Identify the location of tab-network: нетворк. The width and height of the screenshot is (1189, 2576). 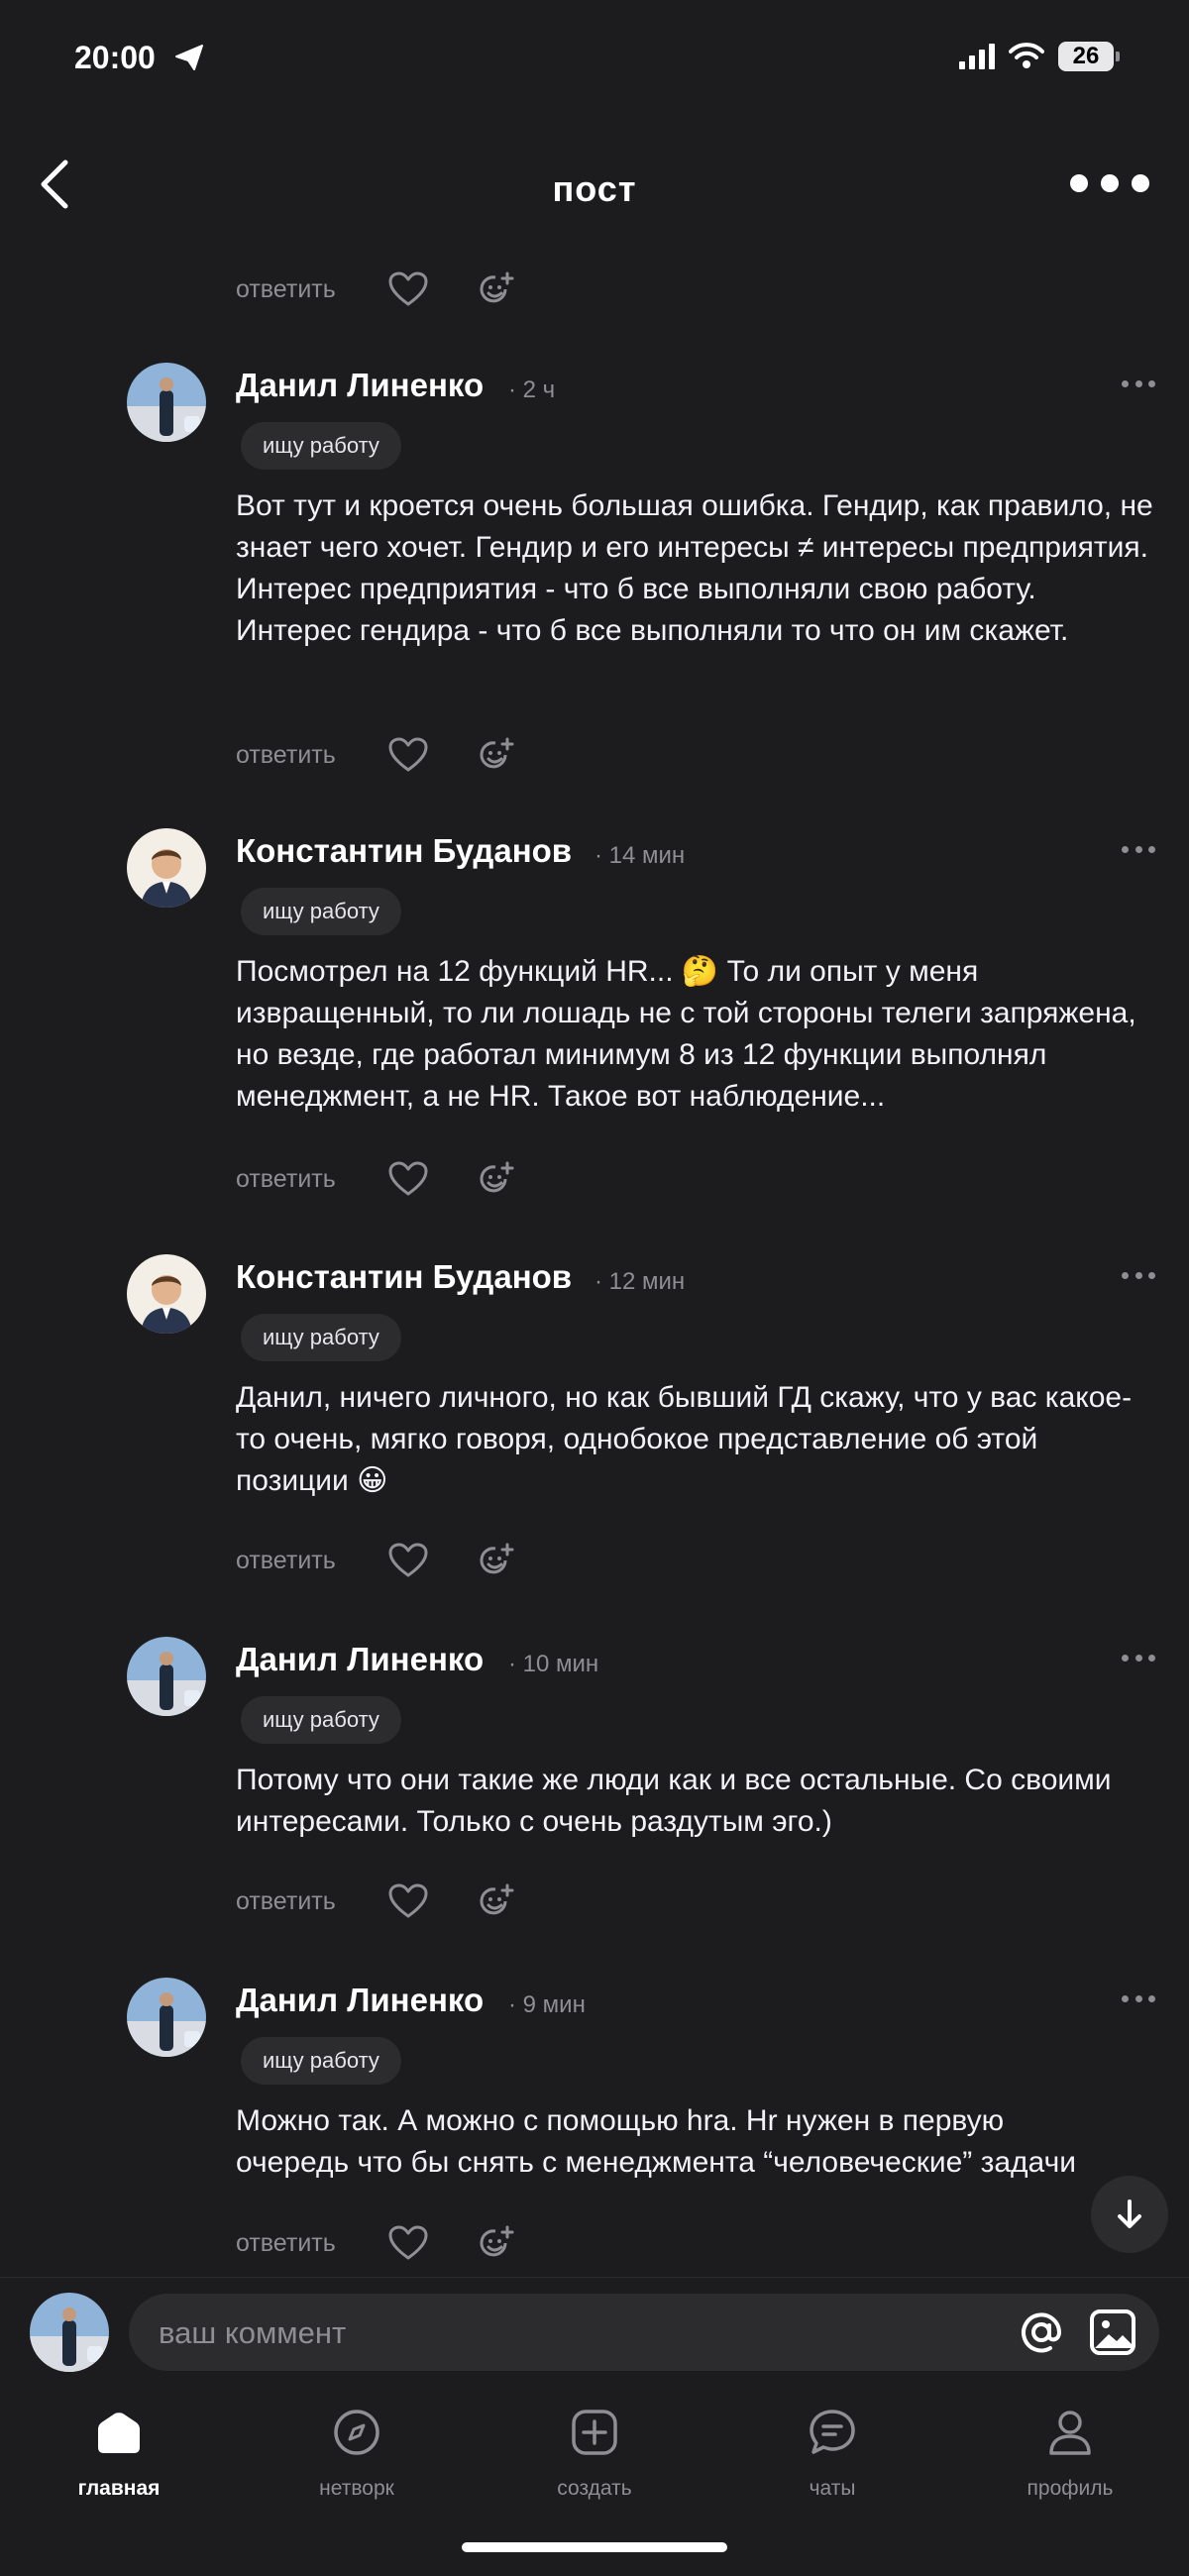
(357, 2445).